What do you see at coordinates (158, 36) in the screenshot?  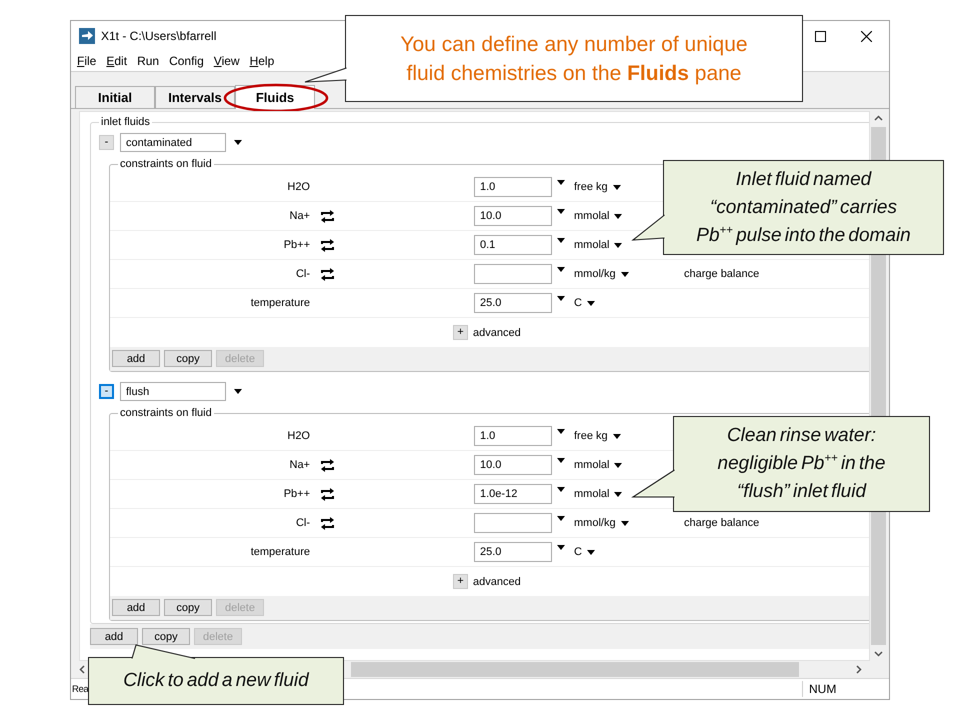 I see `window-title: X1t - C:\Users\bfarrell` at bounding box center [158, 36].